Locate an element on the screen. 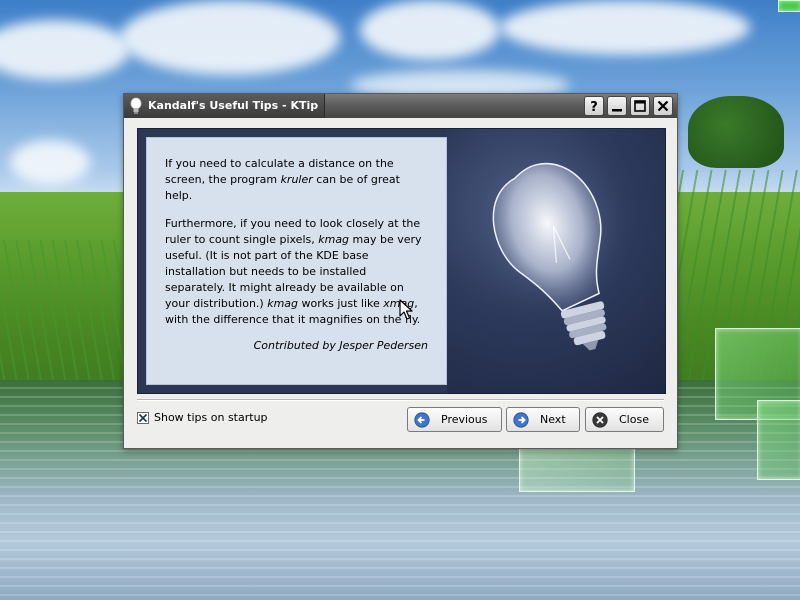 The width and height of the screenshot is (800, 600). mouse-cursor-icon is located at coordinates (406, 309).